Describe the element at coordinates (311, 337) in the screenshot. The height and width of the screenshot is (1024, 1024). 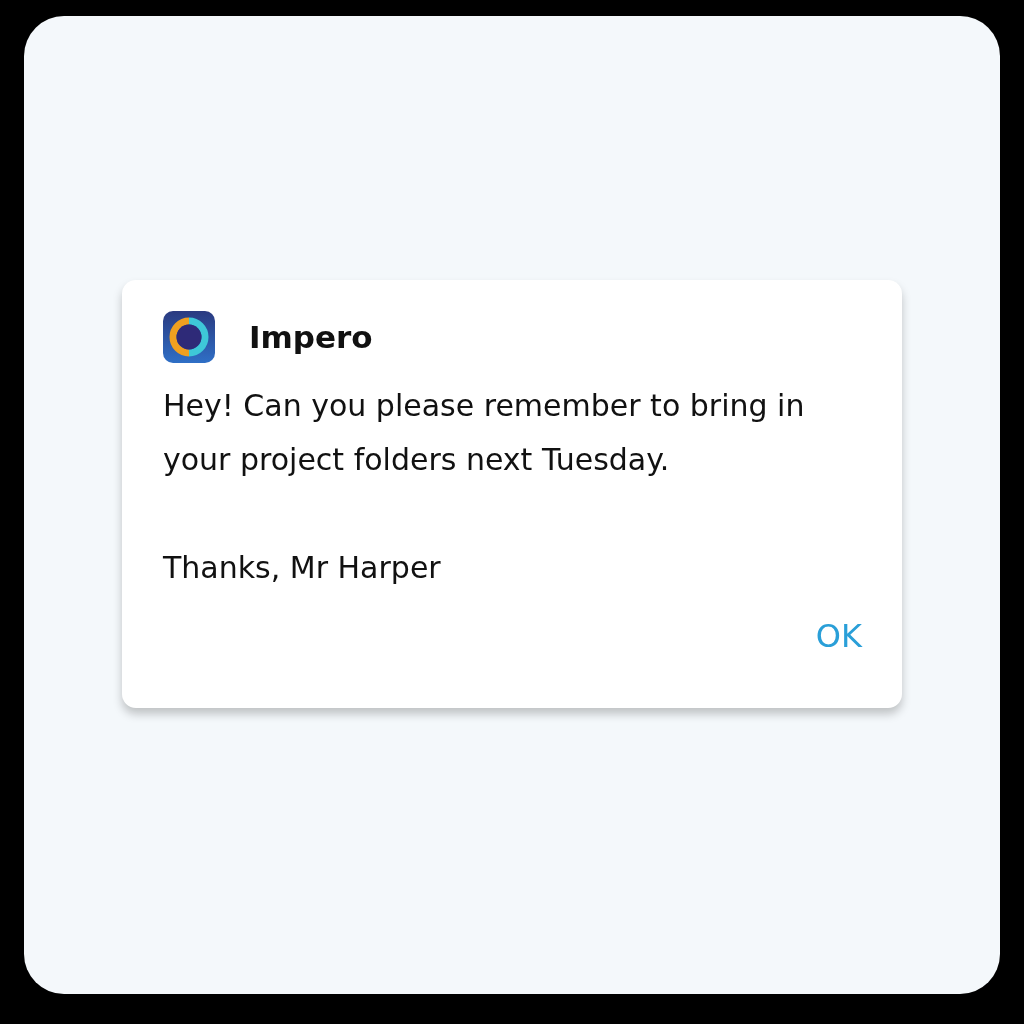
I see `app-name: Impero` at that location.